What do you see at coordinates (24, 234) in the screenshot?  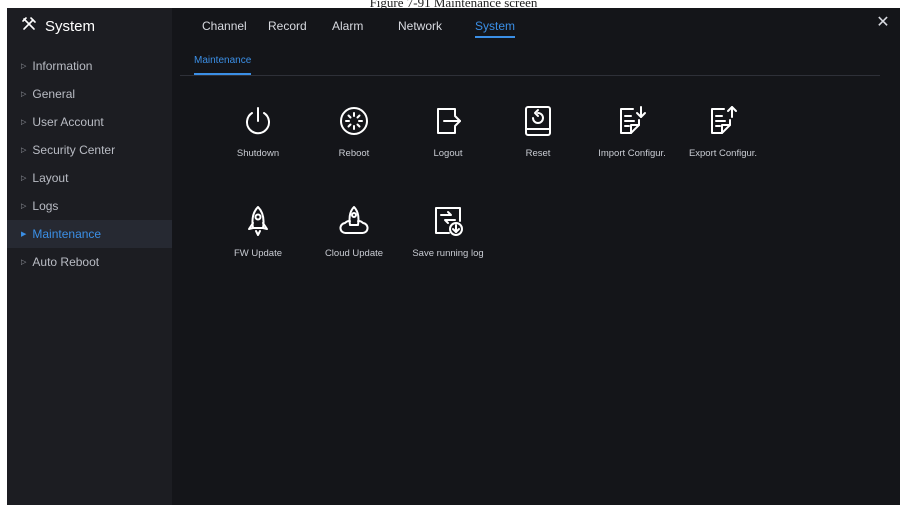 I see `triangle-right-filled-icon: ▶` at bounding box center [24, 234].